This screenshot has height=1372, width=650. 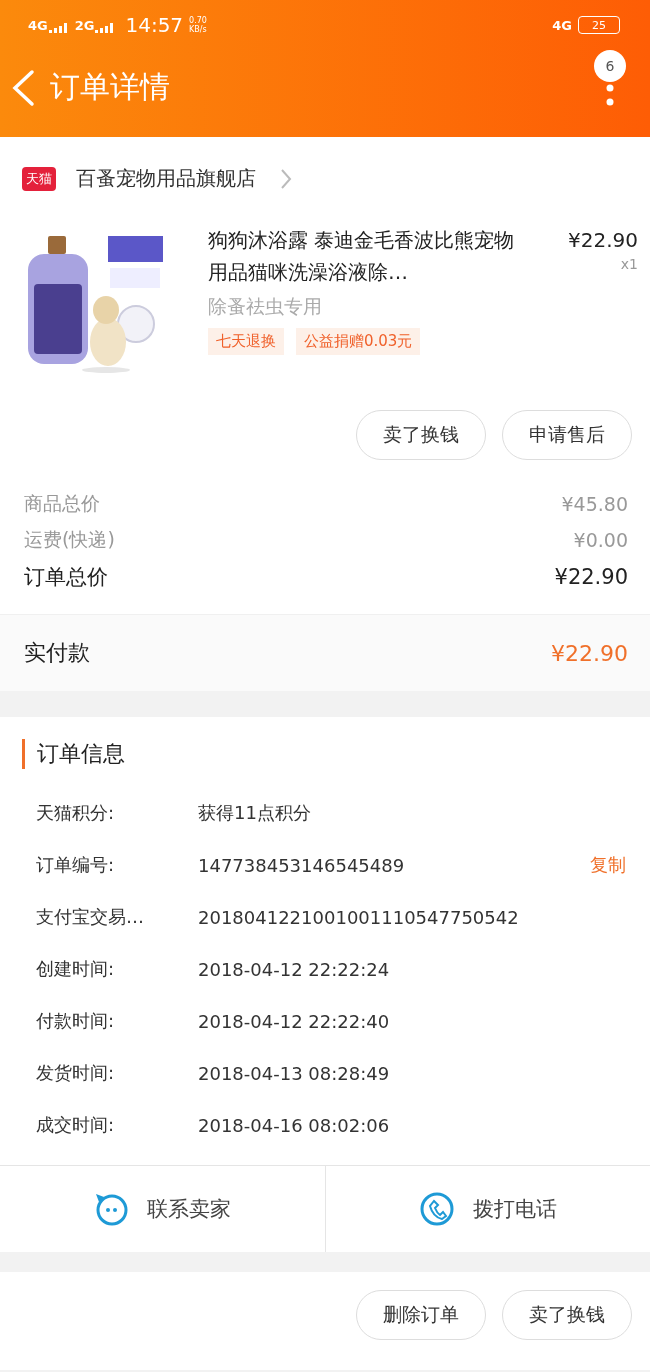 What do you see at coordinates (610, 95) in the screenshot?
I see `more-icon` at bounding box center [610, 95].